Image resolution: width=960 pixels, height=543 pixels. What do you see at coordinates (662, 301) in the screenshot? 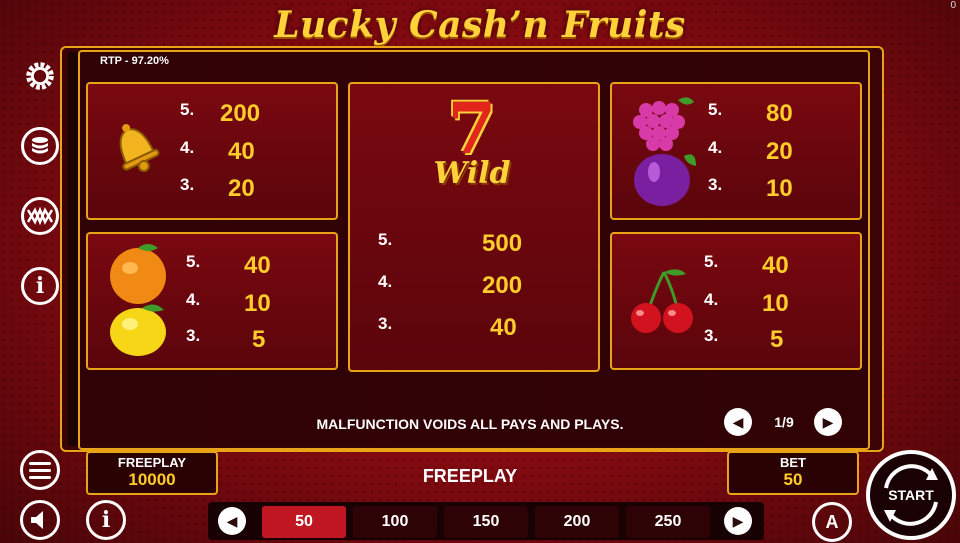
I see `cherry-icon` at bounding box center [662, 301].